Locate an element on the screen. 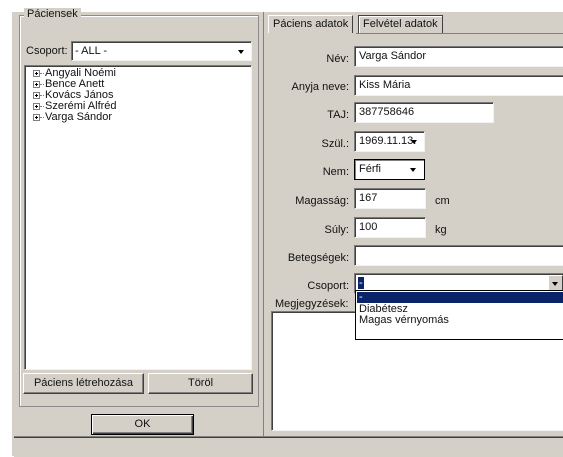 The image size is (563, 457). tab-admission-data: Felvétel adatok is located at coordinates (400, 24).